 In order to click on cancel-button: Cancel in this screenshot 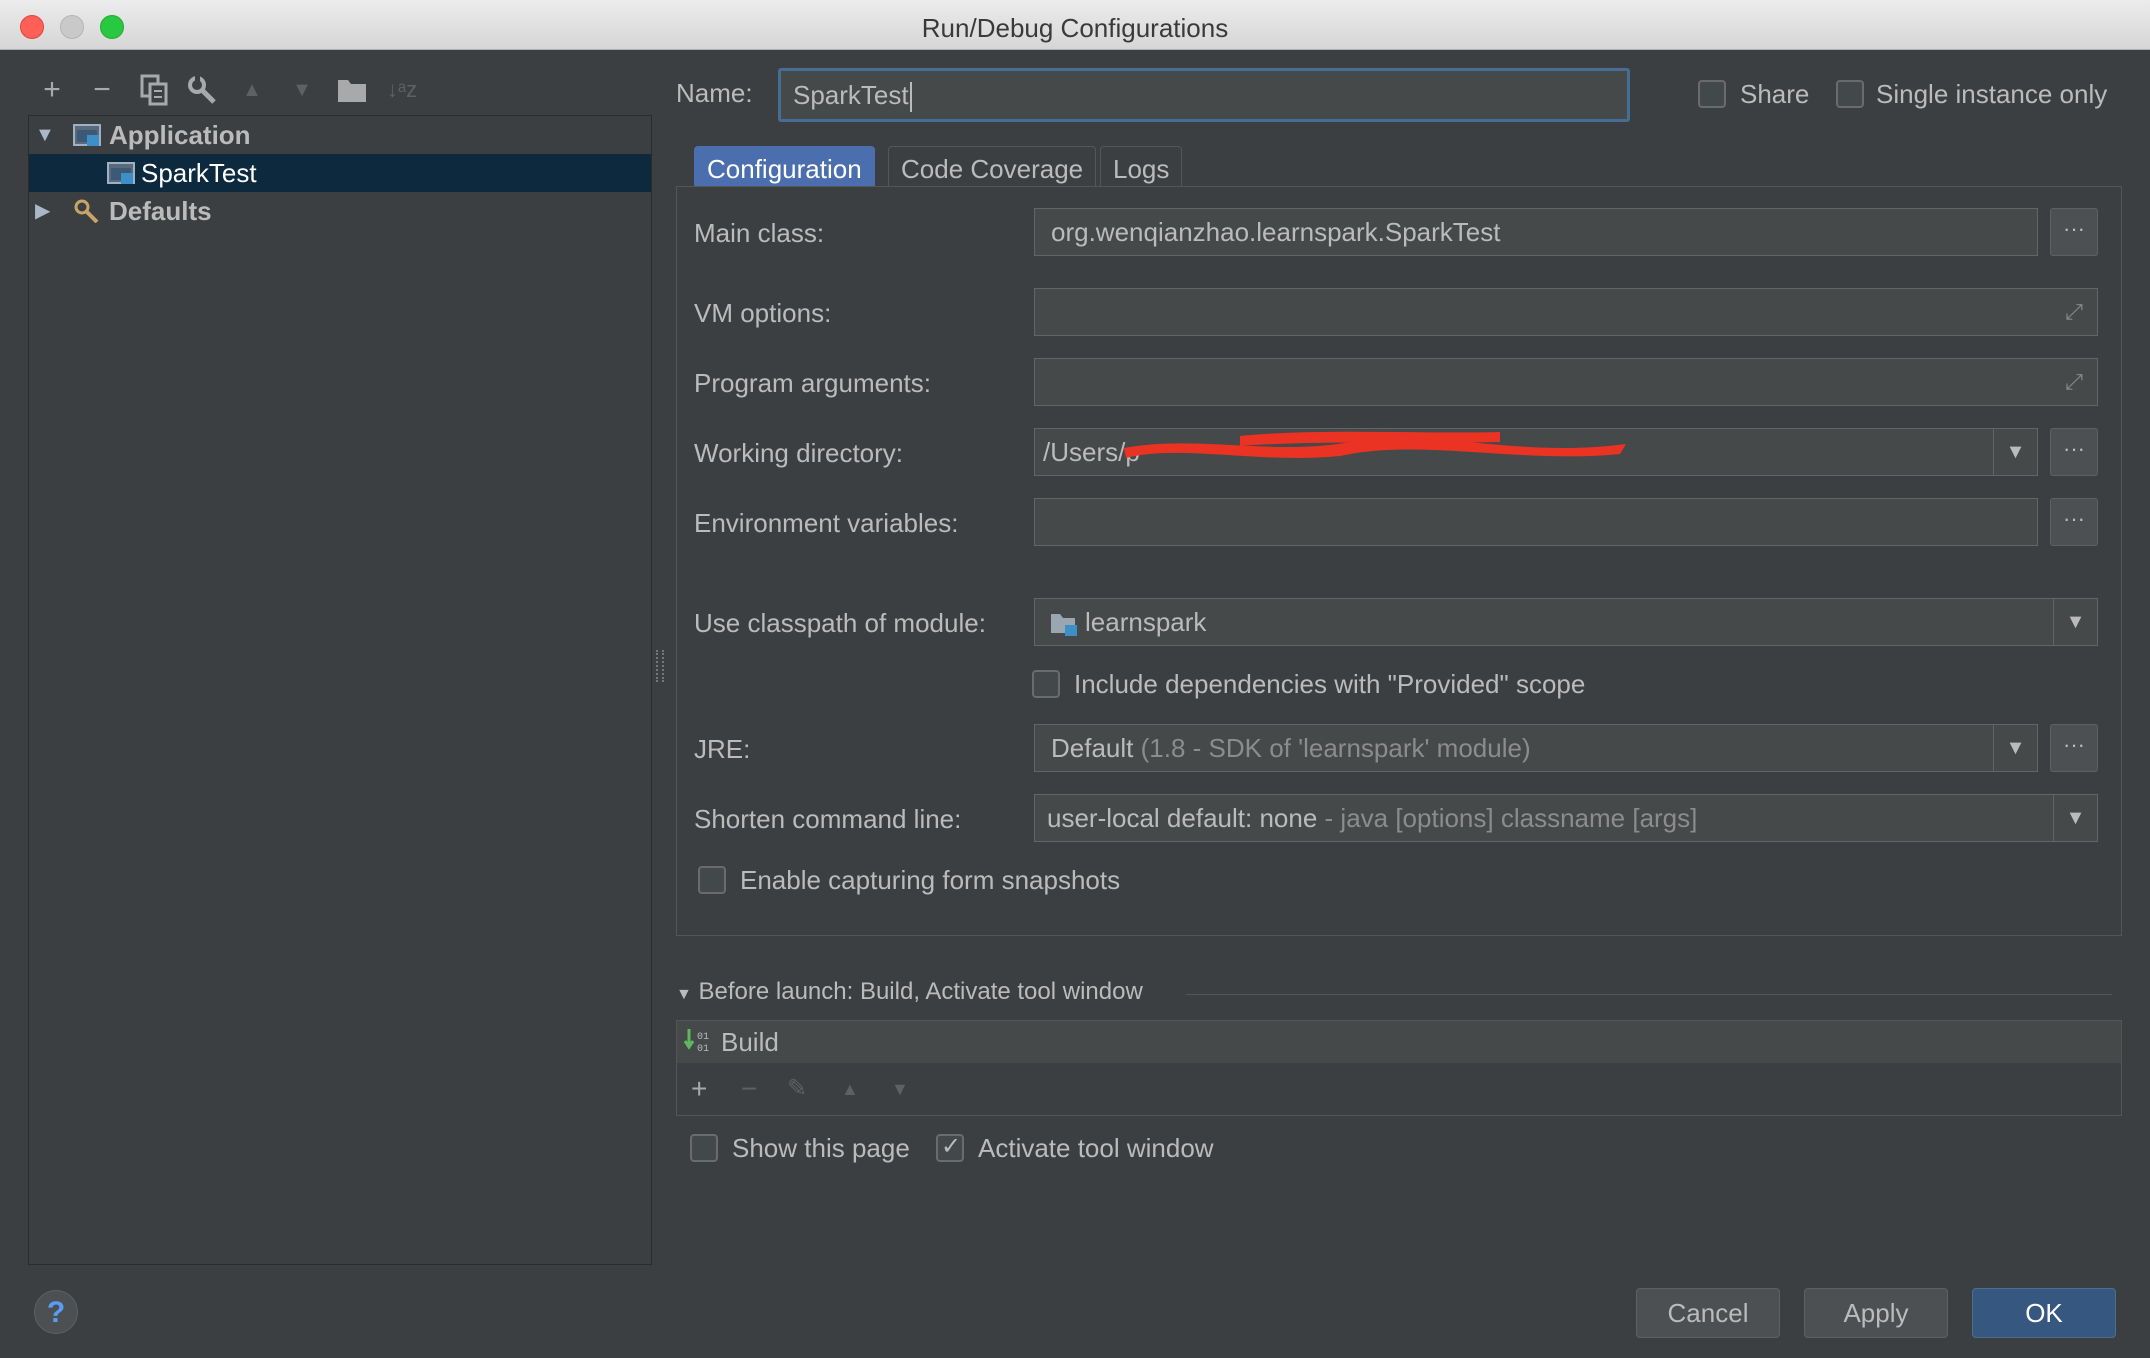, I will do `click(1708, 1313)`.